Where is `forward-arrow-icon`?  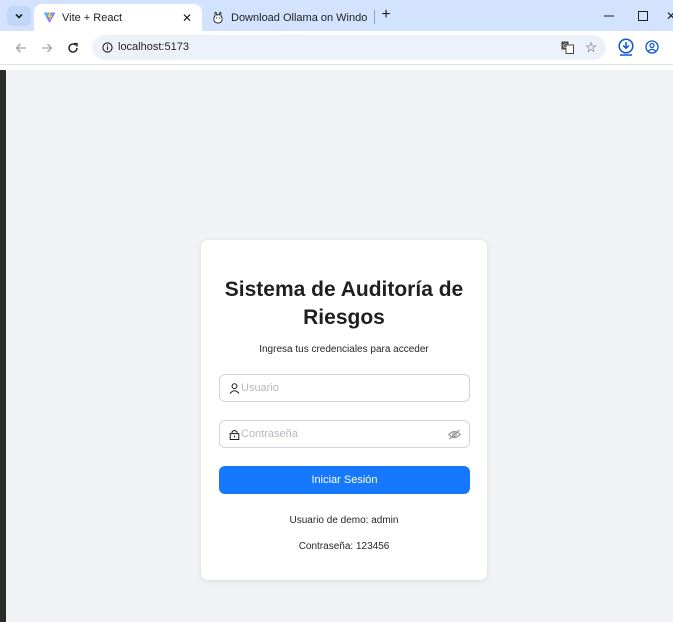
forward-arrow-icon is located at coordinates (47, 48).